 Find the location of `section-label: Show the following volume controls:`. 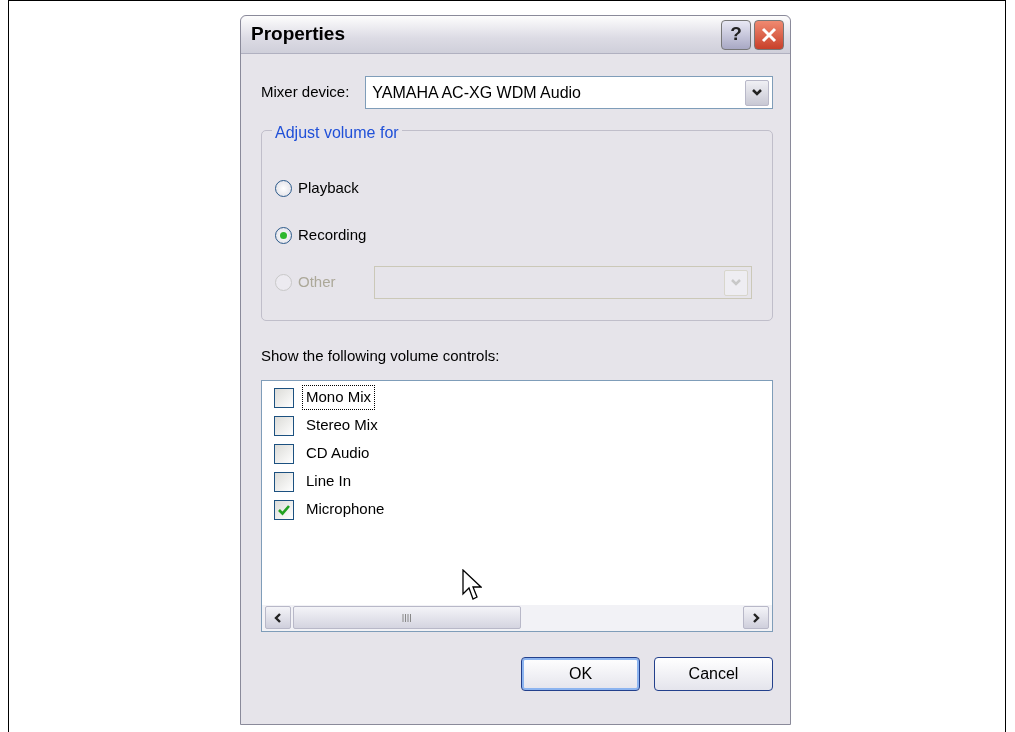

section-label: Show the following volume controls: is located at coordinates (381, 356).